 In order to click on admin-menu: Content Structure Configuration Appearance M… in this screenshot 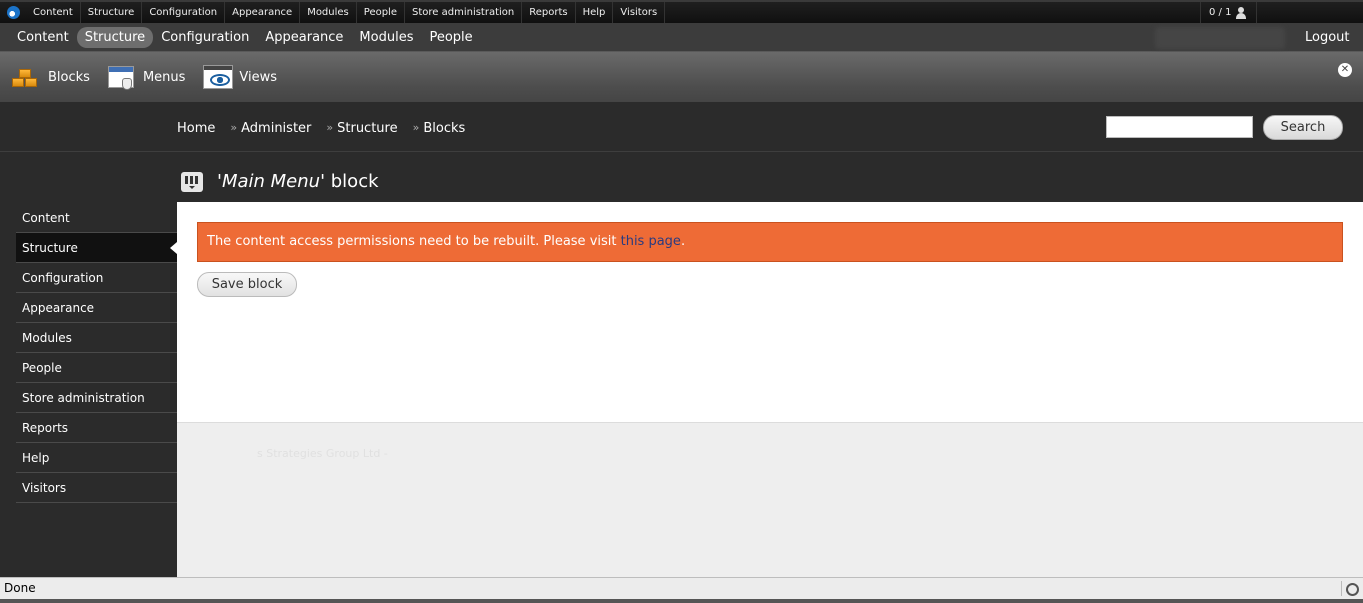, I will do `click(681, 11)`.